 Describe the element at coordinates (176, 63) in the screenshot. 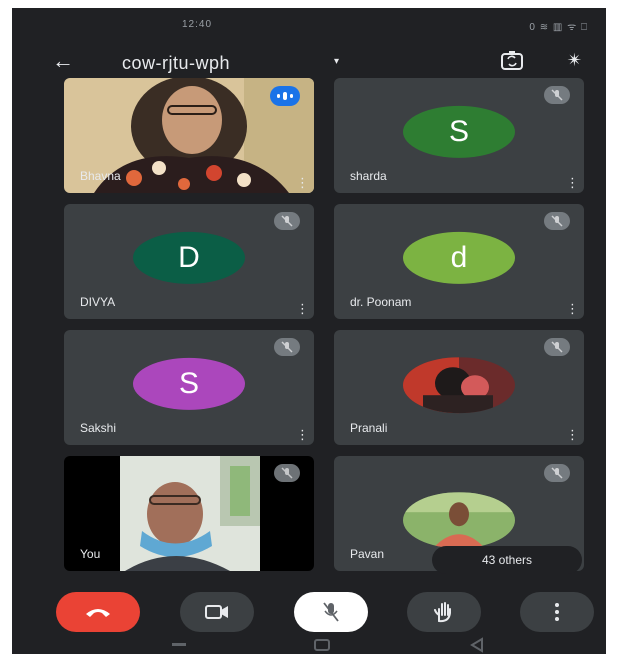

I see `meeting-code: cow-rjtu-wph` at that location.